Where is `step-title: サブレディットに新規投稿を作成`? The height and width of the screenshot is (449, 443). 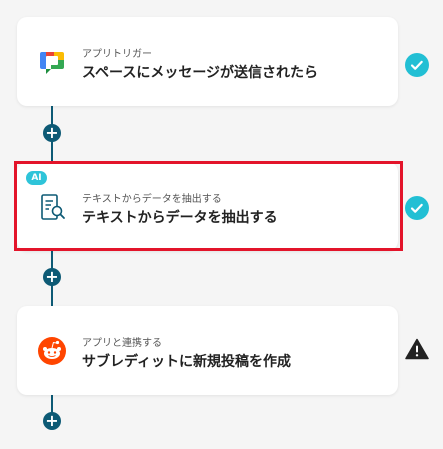
step-title: サブレディットに新規投稿を作成 is located at coordinates (187, 362).